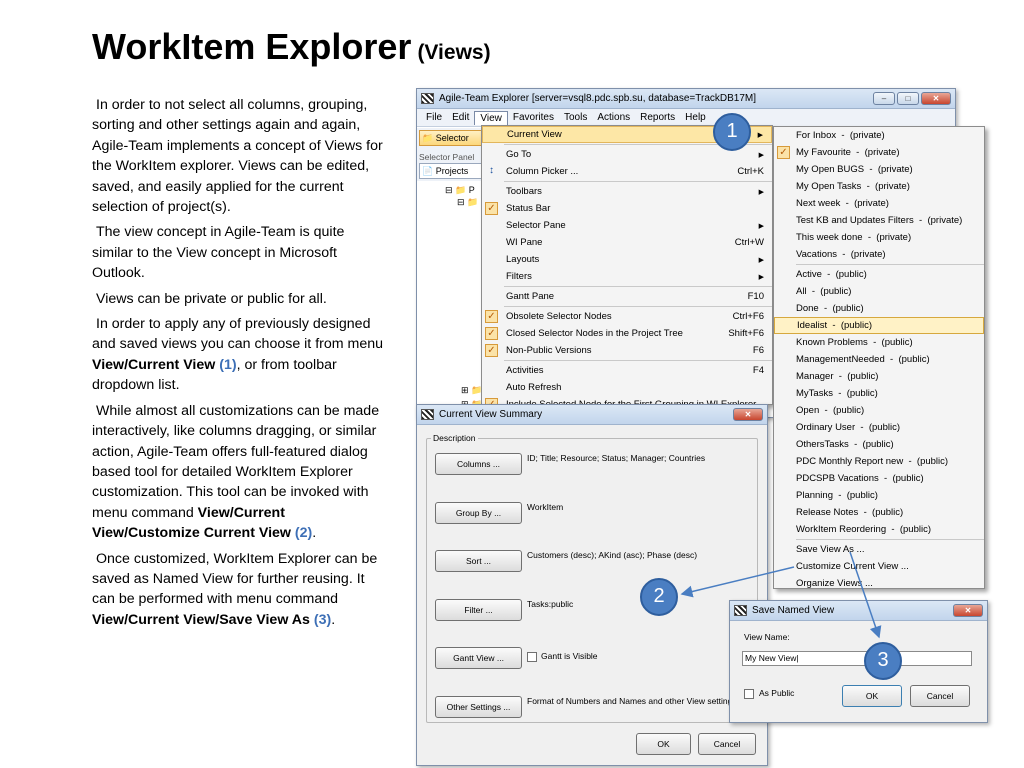  What do you see at coordinates (968, 610) in the screenshot?
I see `save-close-button: ✕` at bounding box center [968, 610].